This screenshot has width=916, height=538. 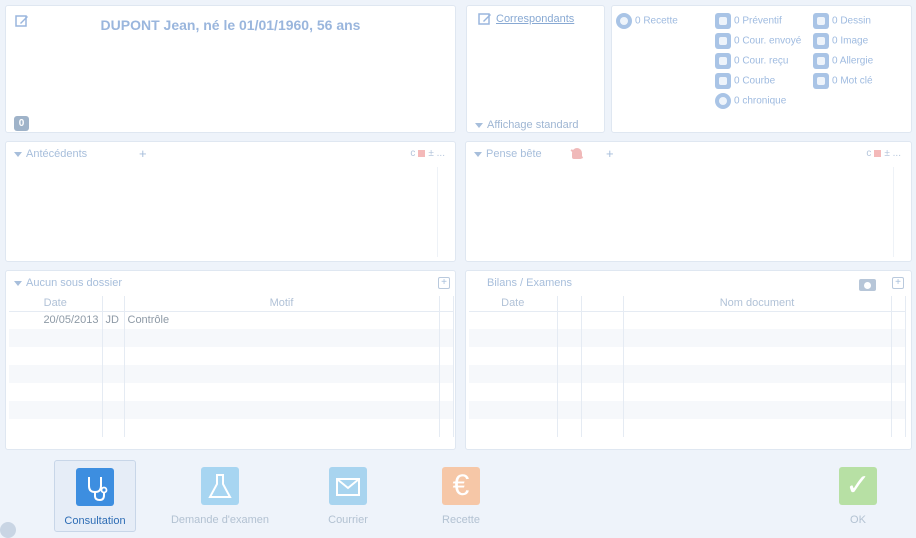 I want to click on sub-folder-selector: Aucun sous dossier, so click(x=230, y=283).